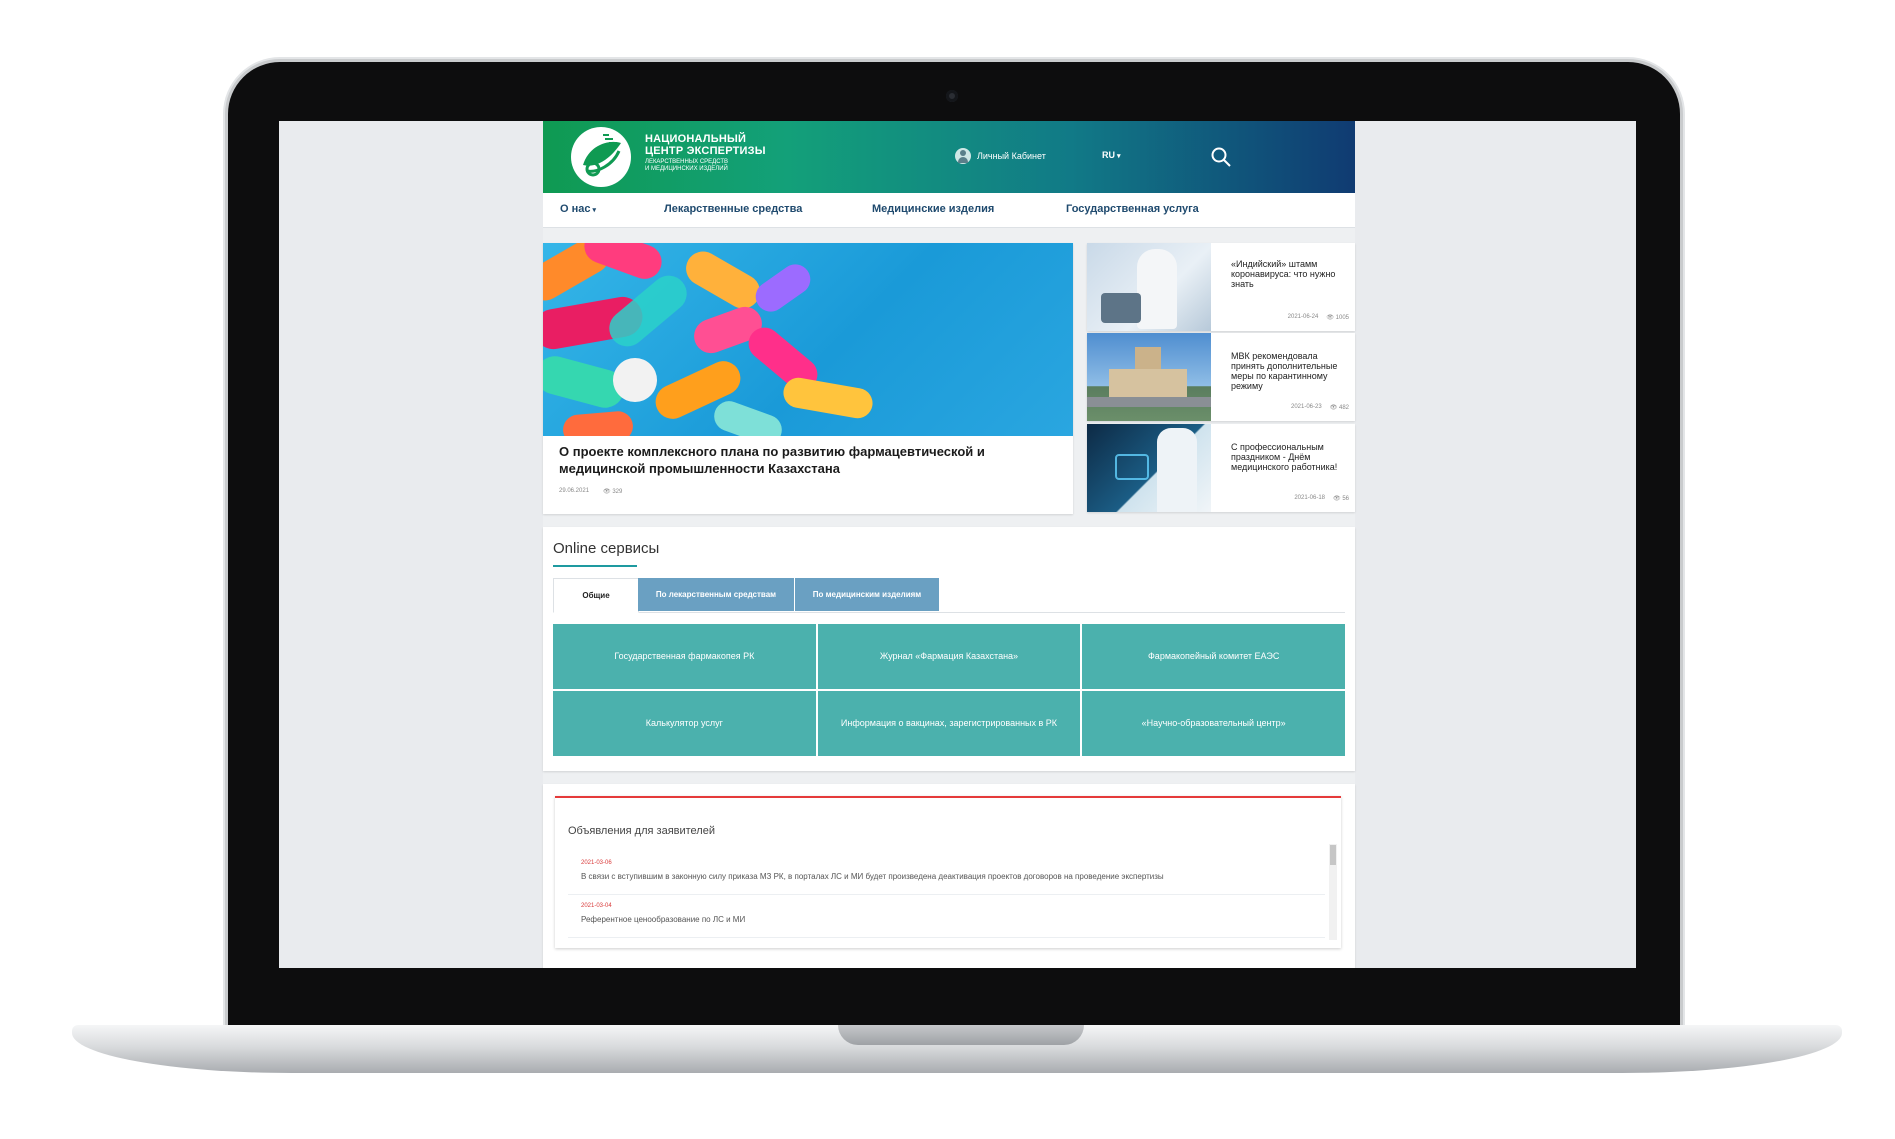  What do you see at coordinates (596, 863) in the screenshot?
I see `announcement-date: 2021-03-06` at bounding box center [596, 863].